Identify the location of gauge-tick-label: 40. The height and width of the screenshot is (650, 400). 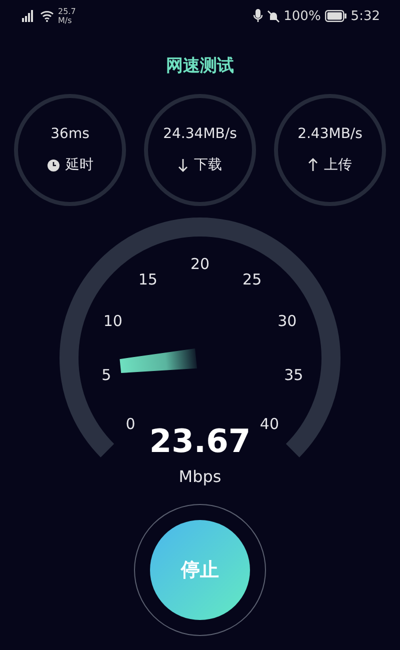
(270, 423).